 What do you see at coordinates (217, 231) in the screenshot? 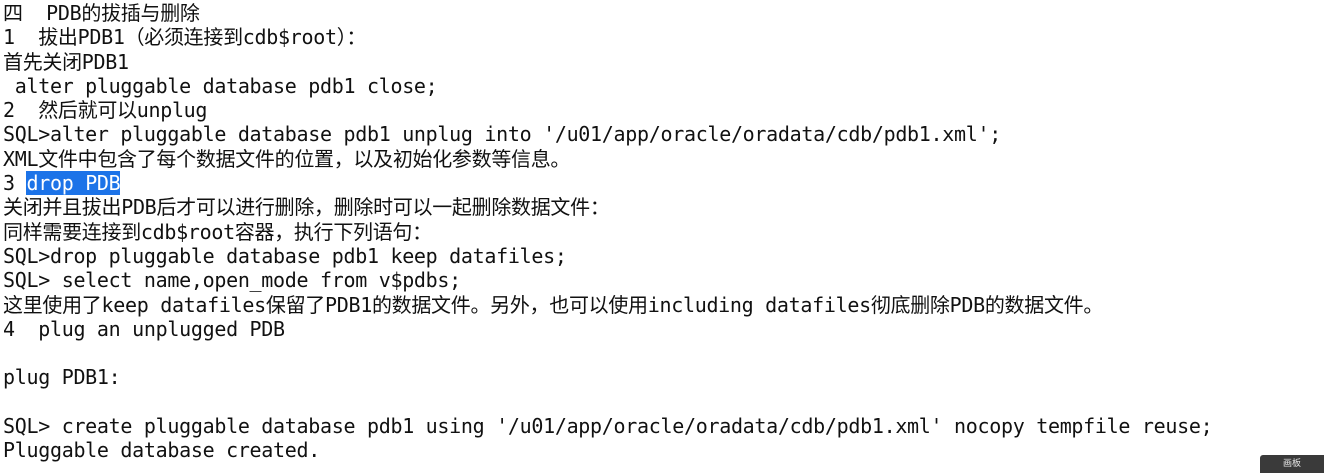
I see `text-line: 同样需要连接到cdb$root容器，执行下列语句：` at bounding box center [217, 231].